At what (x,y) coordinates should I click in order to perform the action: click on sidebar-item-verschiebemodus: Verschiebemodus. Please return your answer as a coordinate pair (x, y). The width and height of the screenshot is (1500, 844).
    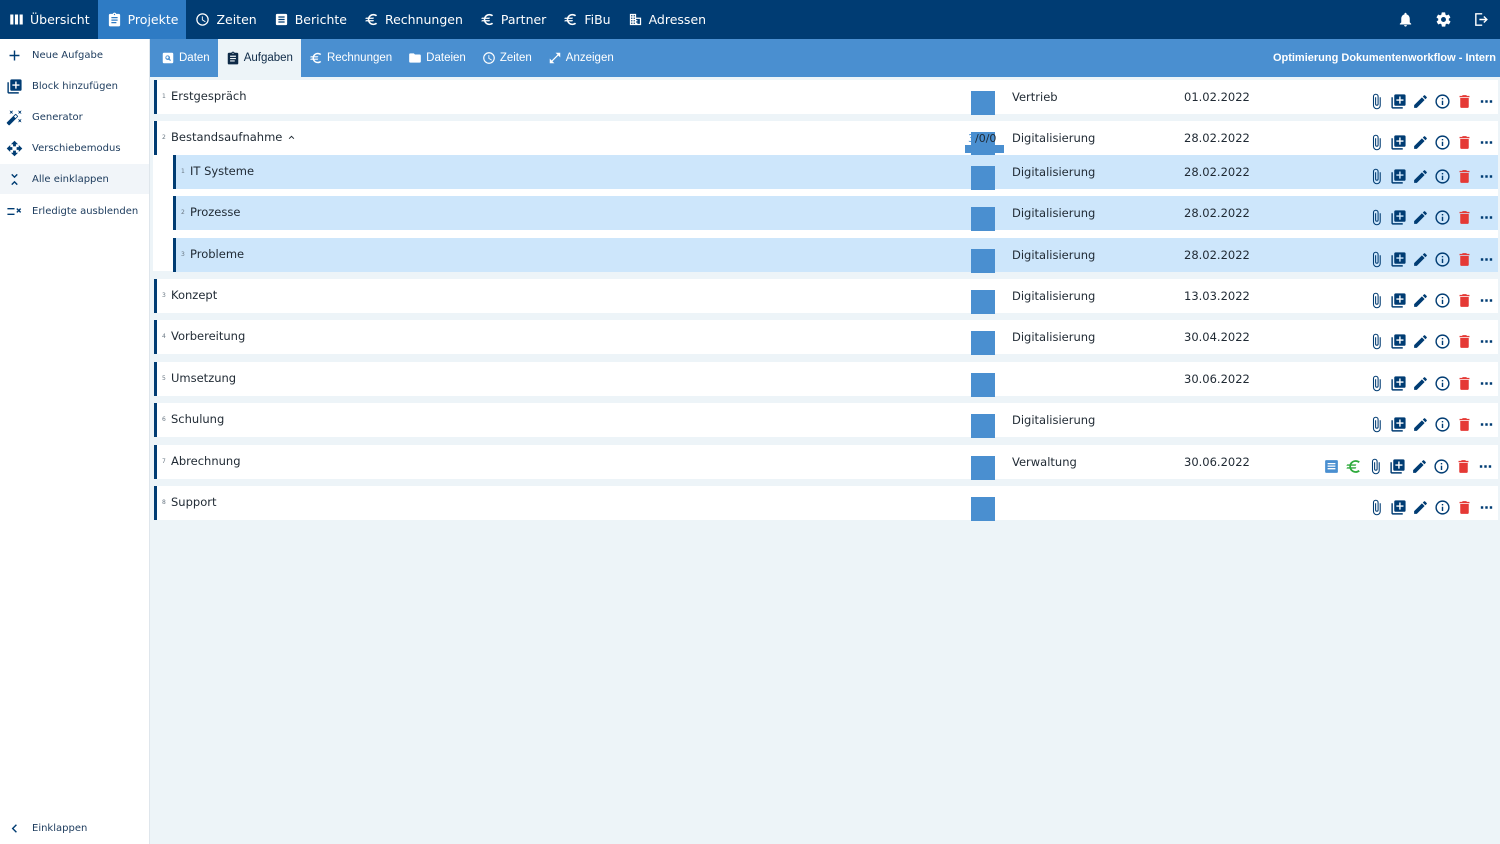
    Looking at the image, I should click on (74, 148).